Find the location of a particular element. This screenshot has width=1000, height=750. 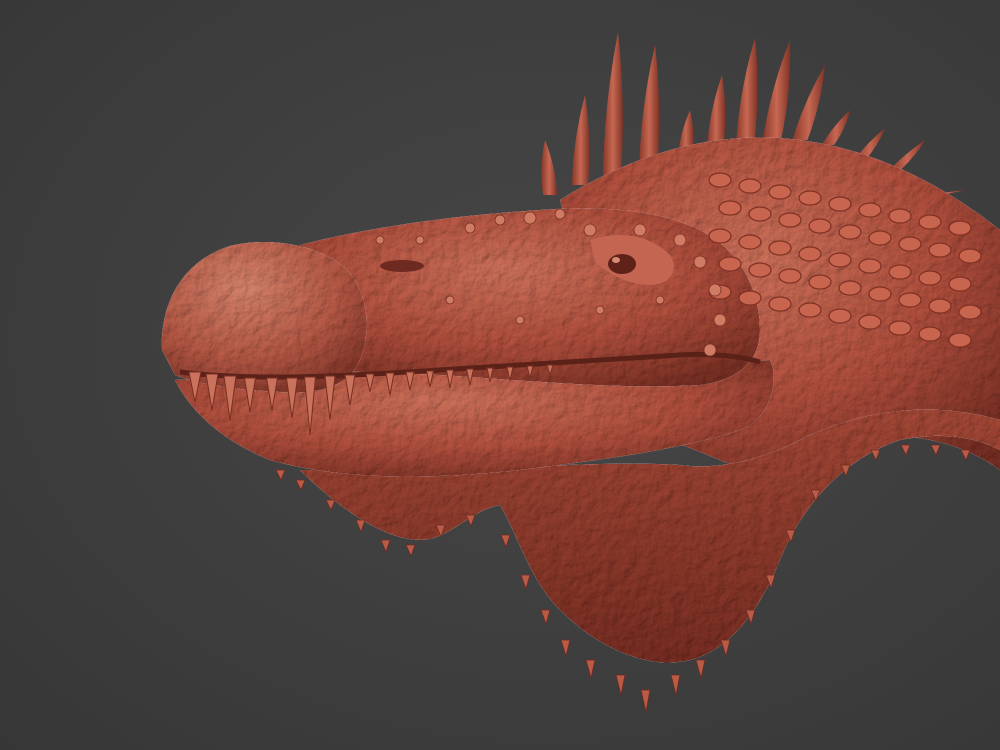

eye-highlight is located at coordinates (616, 260).